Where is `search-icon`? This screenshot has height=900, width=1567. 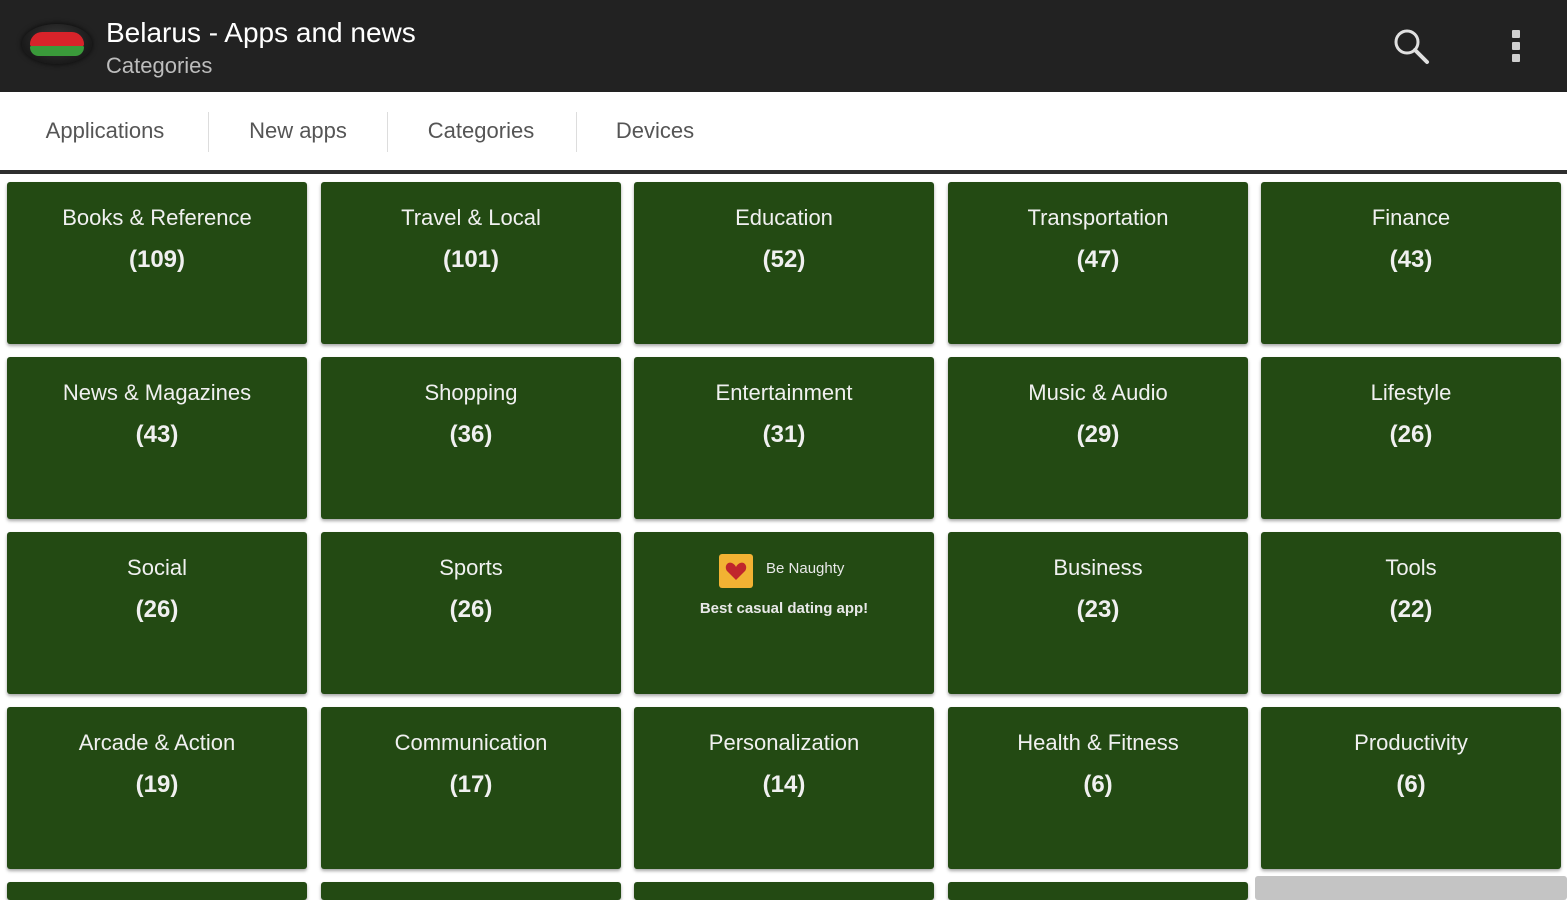 search-icon is located at coordinates (1411, 46).